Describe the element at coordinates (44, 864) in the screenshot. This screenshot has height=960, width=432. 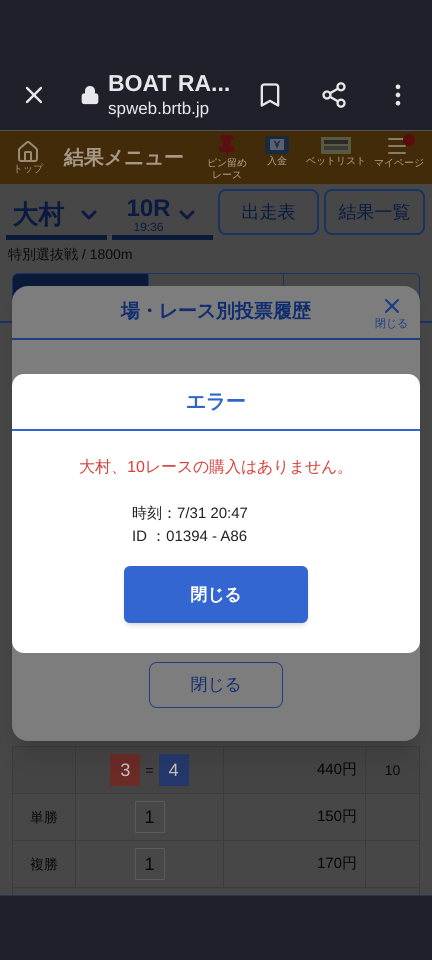
I see `bet-type: 複勝` at that location.